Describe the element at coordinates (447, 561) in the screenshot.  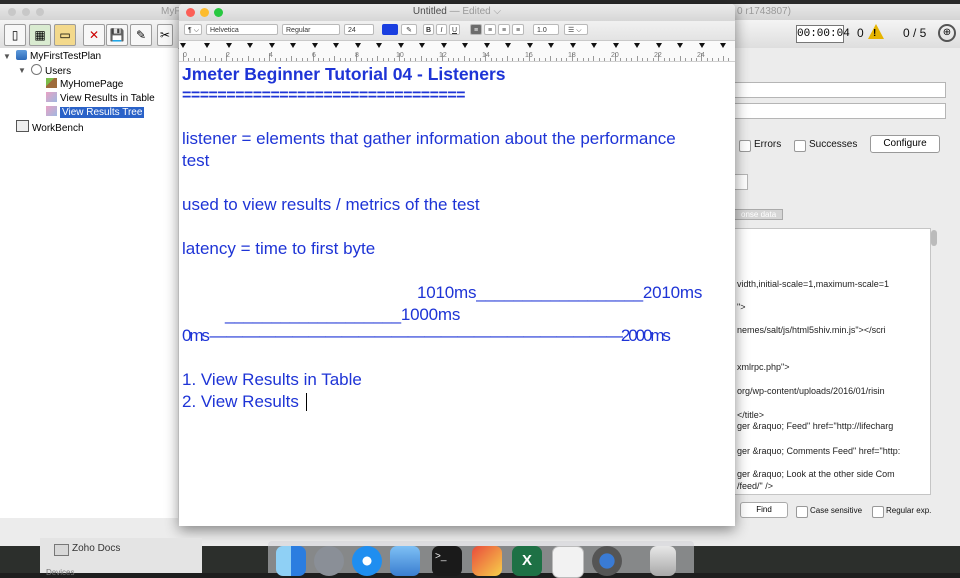
I see `terminal-icon: >_` at that location.